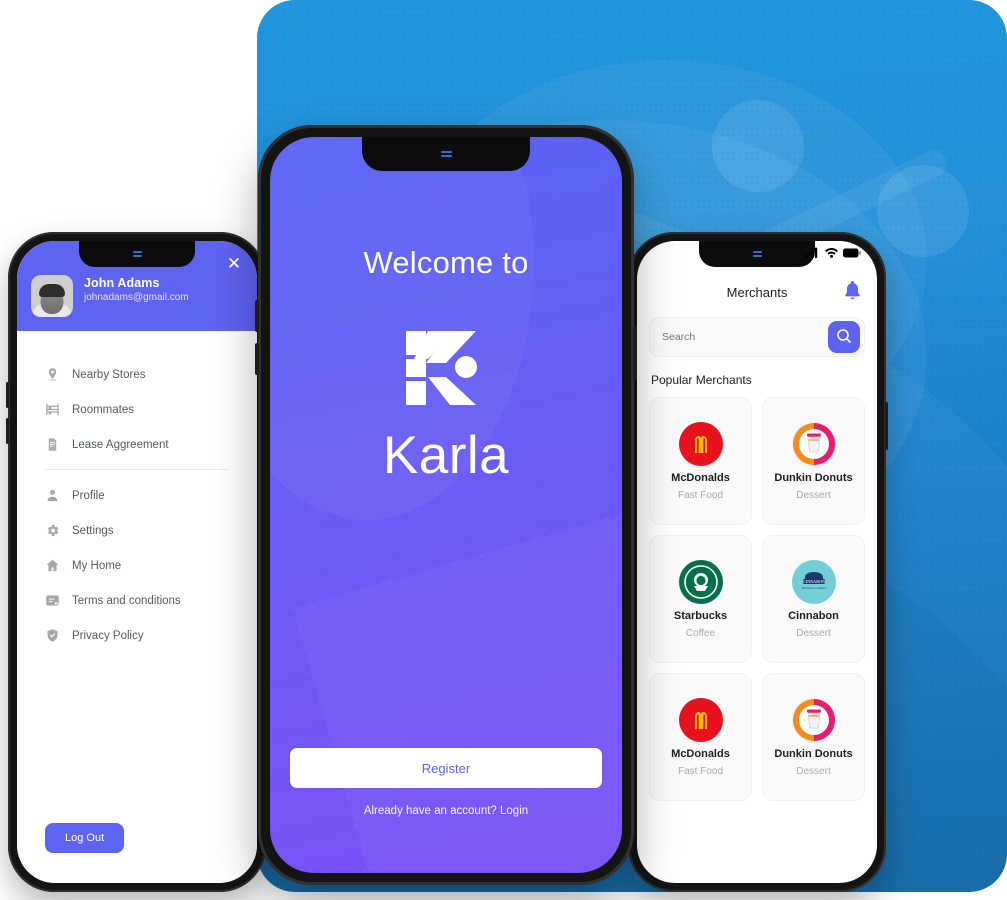  Describe the element at coordinates (52, 495) in the screenshot. I see `person-icon` at that location.